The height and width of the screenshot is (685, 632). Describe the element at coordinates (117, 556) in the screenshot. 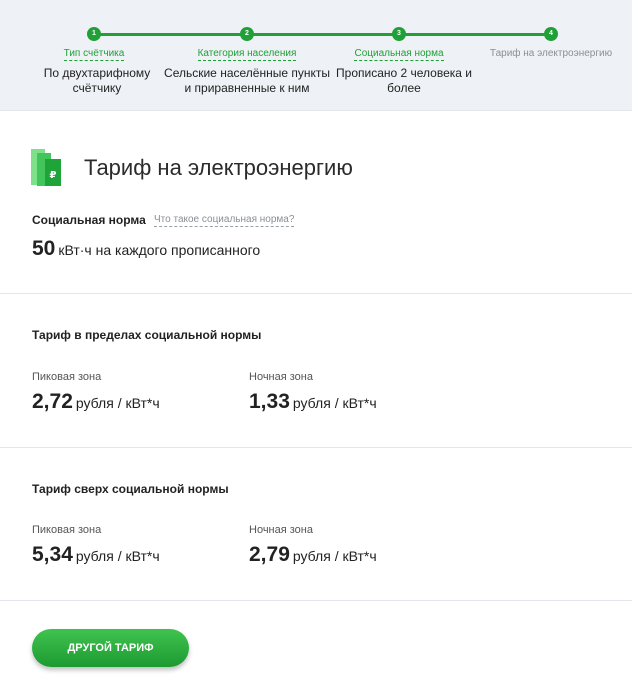

I see `above-peak-unit: рубля / кВт*ч` at that location.